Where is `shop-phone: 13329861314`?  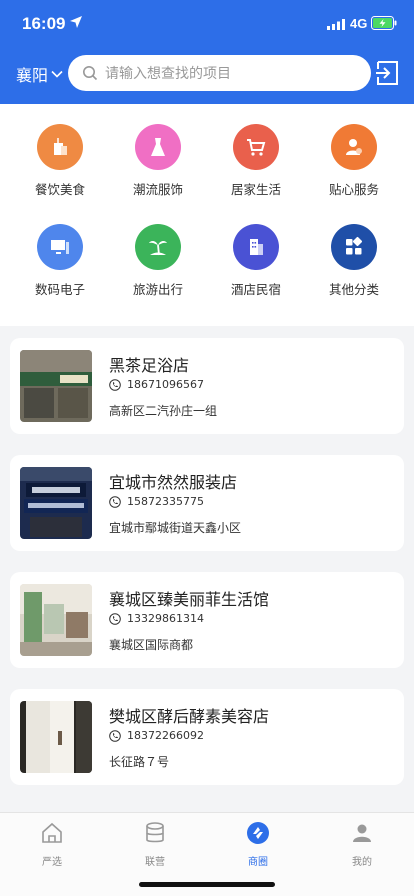 shop-phone: 13329861314 is located at coordinates (165, 618).